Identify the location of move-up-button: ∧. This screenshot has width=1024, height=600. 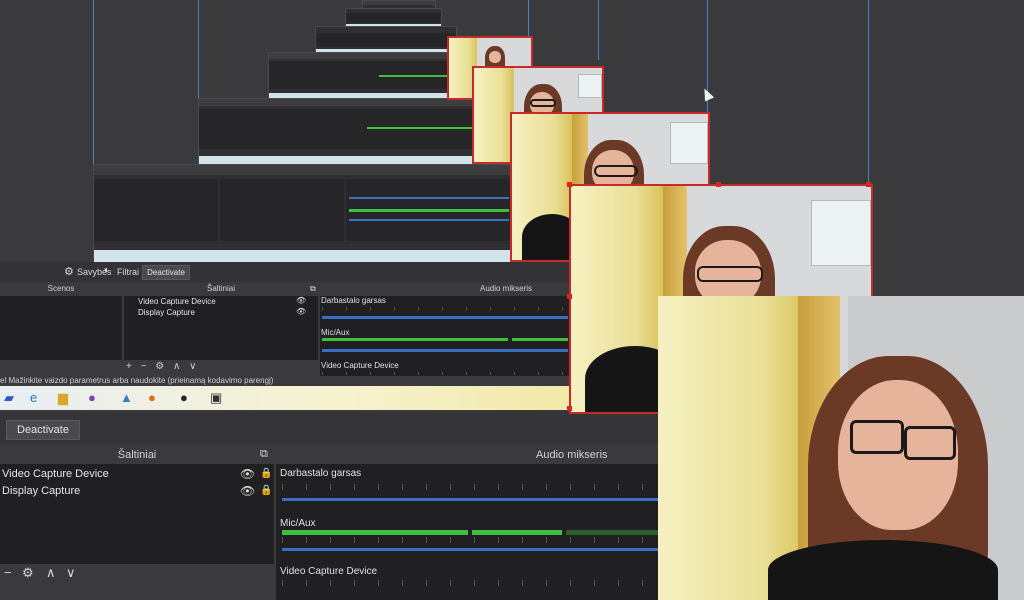
(51, 573).